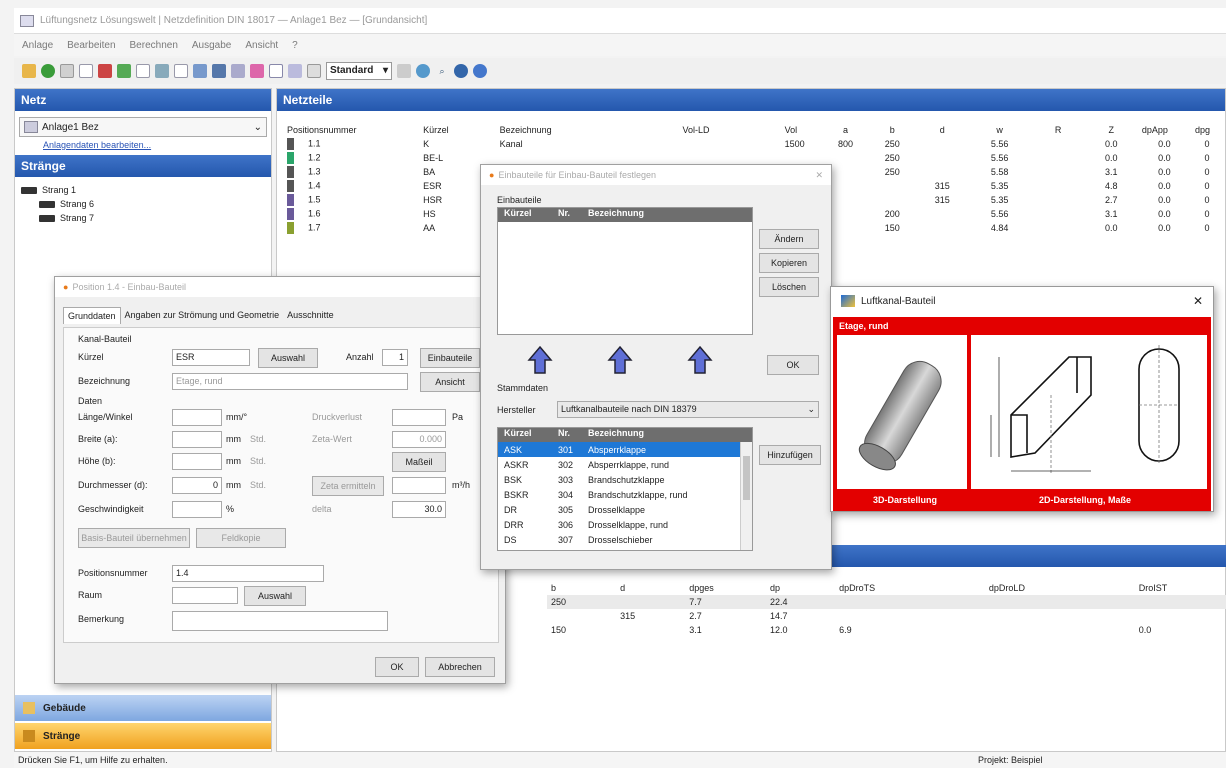 The image size is (1226, 768). Describe the element at coordinates (587, 130) in the screenshot. I see `col-header: Bezeichnung` at that location.